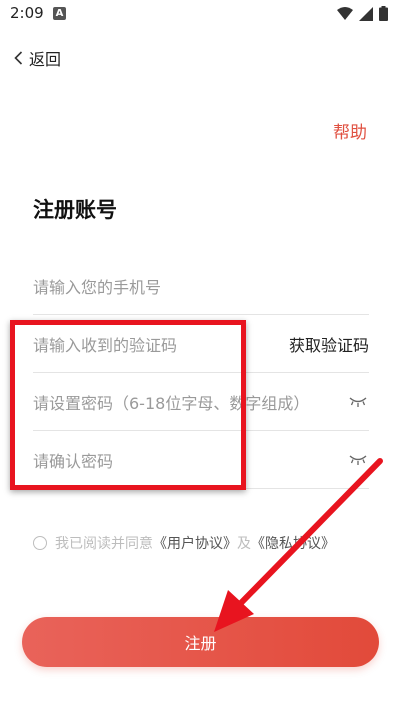 The height and width of the screenshot is (712, 400). Describe the element at coordinates (293, 543) in the screenshot. I see `privacy-policy-link: 《隐私协议》` at that location.